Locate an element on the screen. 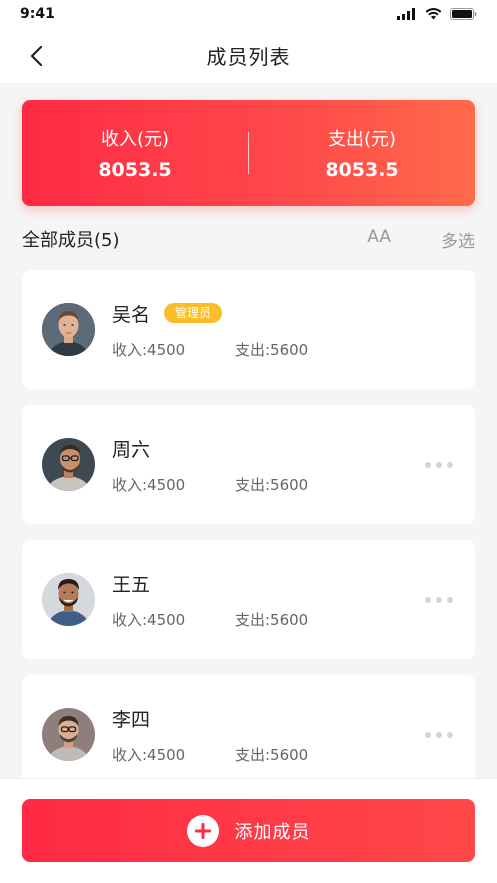 This screenshot has width=497, height=883. income-summary: 收入(元) 8053.5 is located at coordinates (135, 153).